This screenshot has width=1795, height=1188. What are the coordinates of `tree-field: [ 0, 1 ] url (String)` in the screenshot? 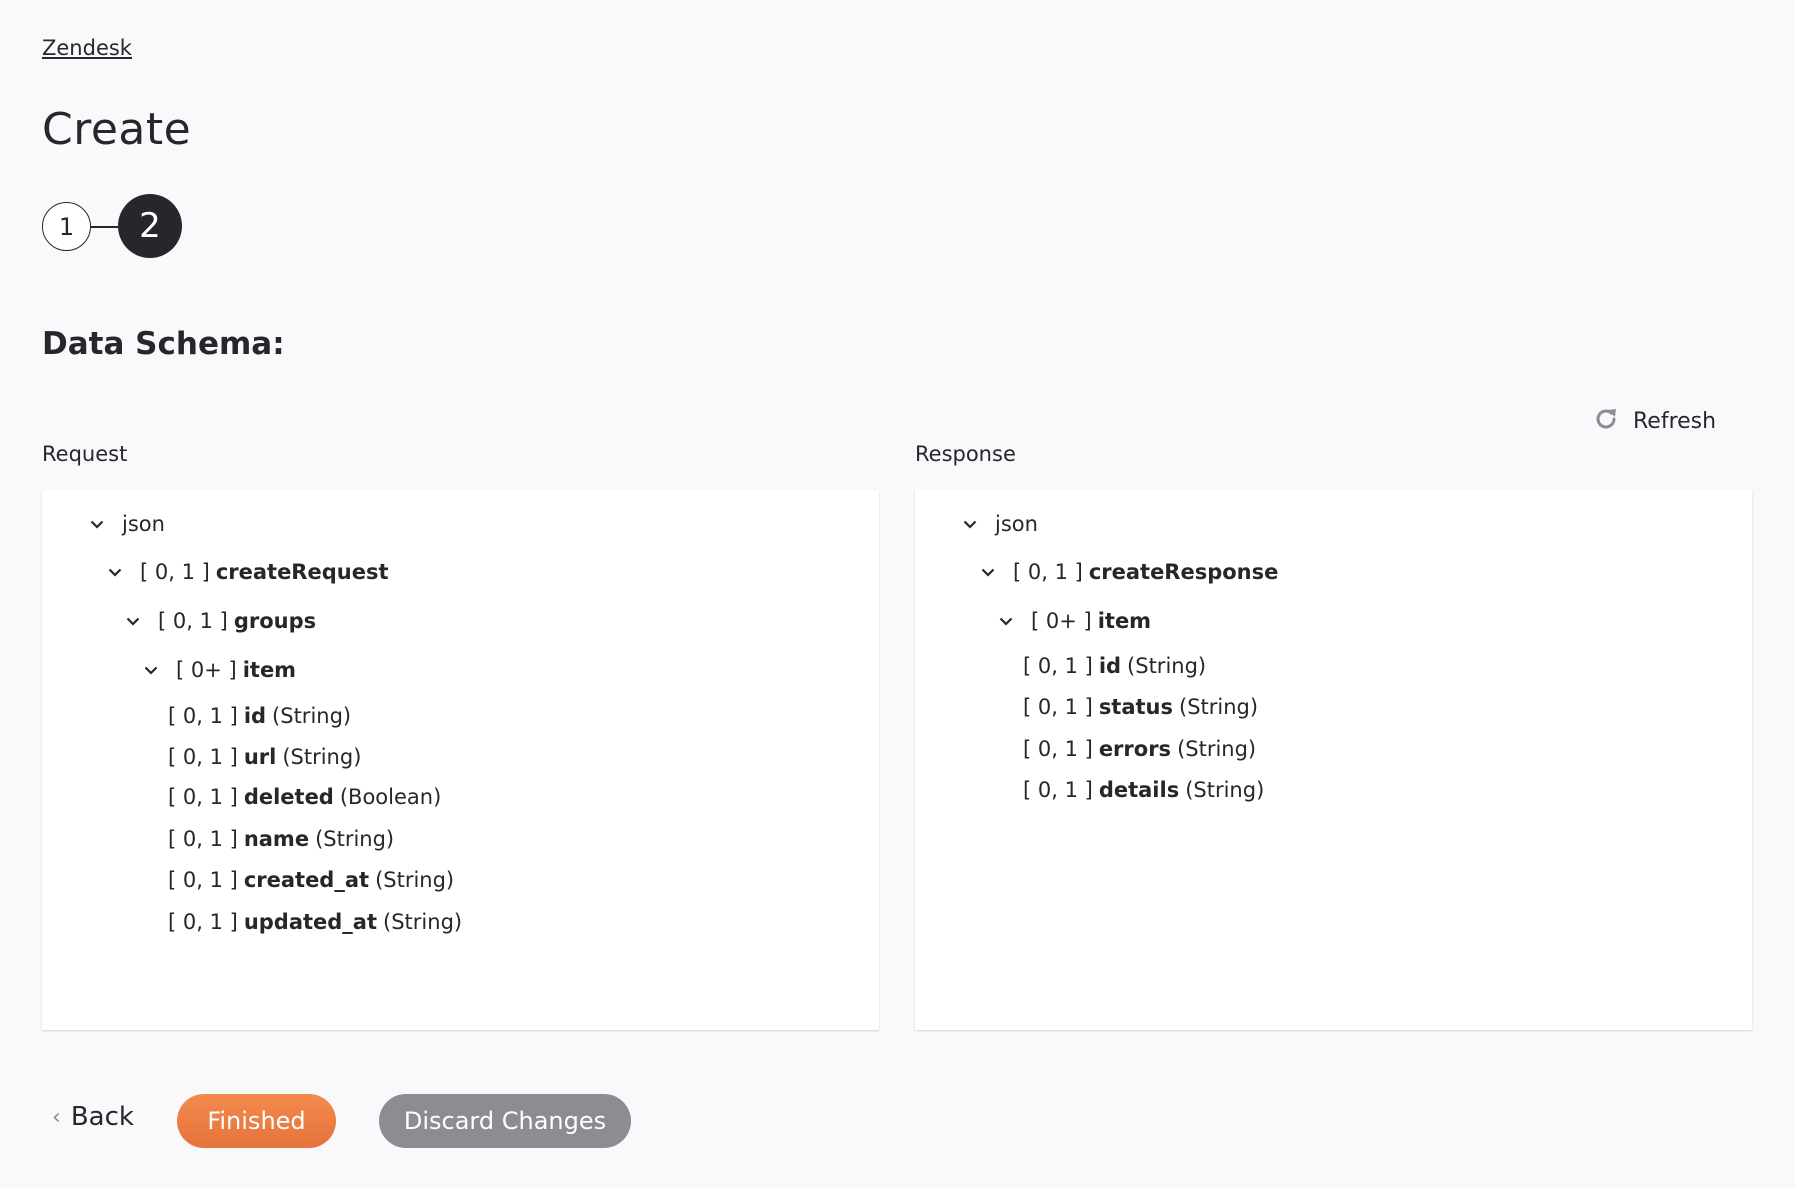 It's located at (264, 757).